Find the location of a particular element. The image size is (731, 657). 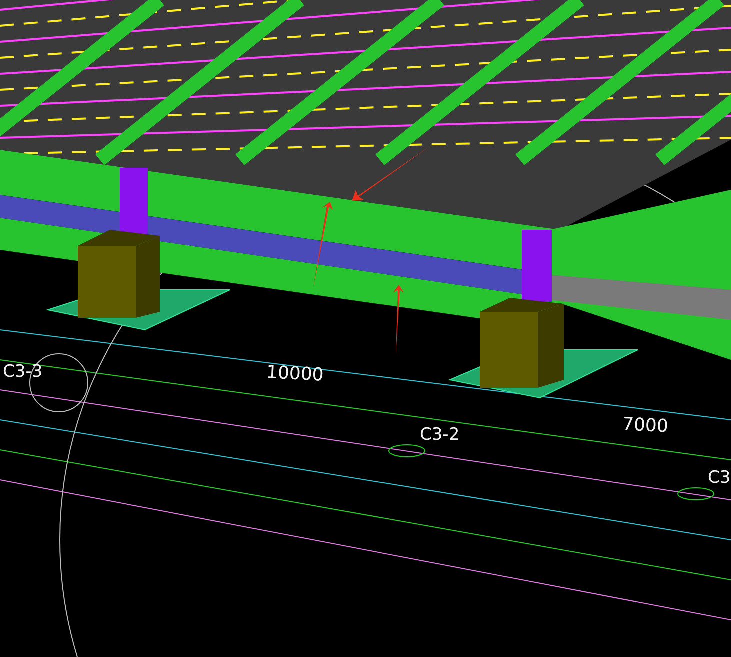

dimension-label: 7000 is located at coordinates (645, 426).